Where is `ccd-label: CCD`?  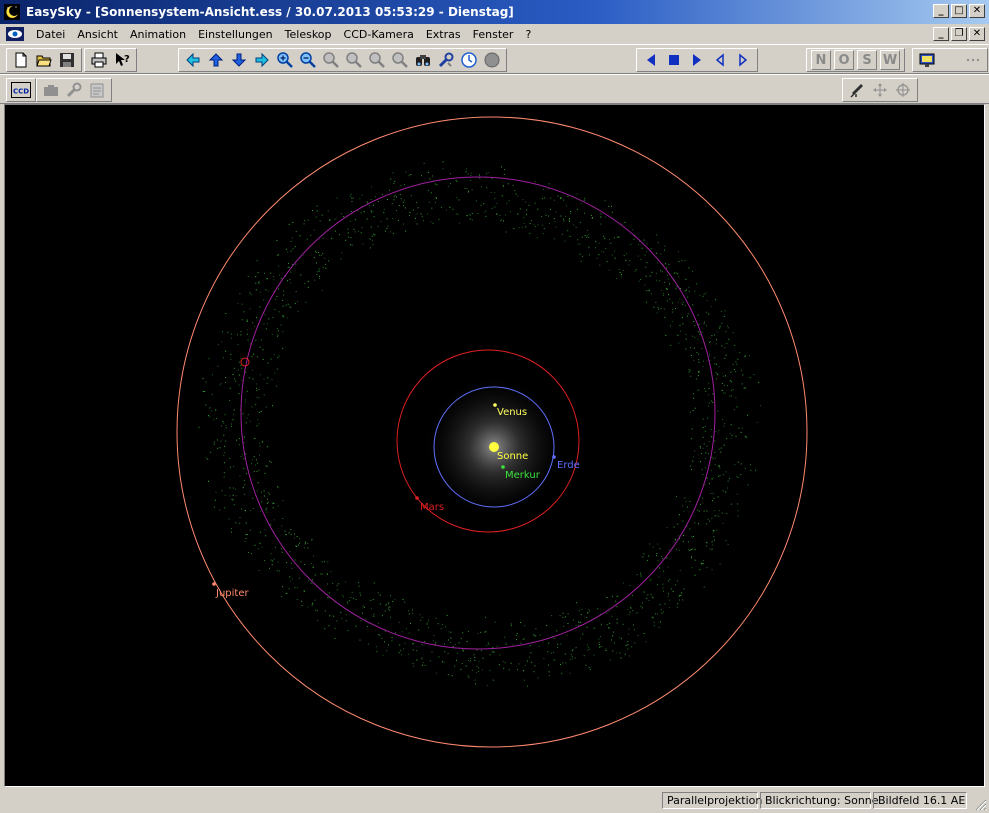
ccd-label: CCD is located at coordinates (21, 92).